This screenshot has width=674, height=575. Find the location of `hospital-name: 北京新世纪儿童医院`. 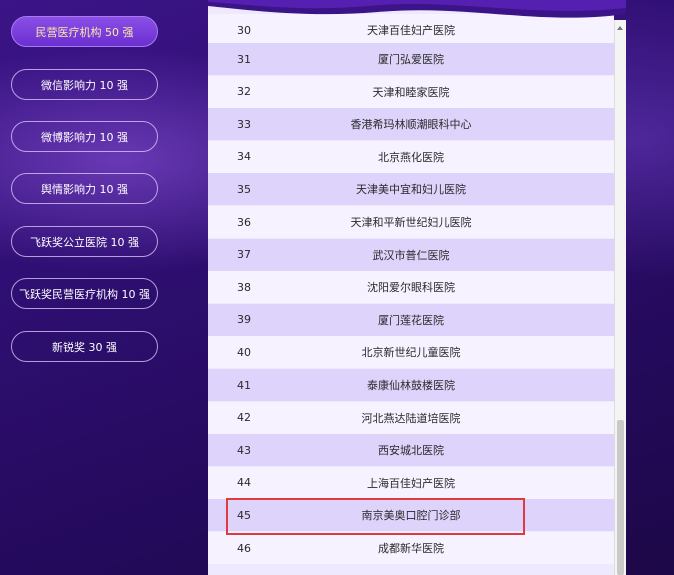

hospital-name: 北京新世纪儿童医院 is located at coordinates (411, 353).